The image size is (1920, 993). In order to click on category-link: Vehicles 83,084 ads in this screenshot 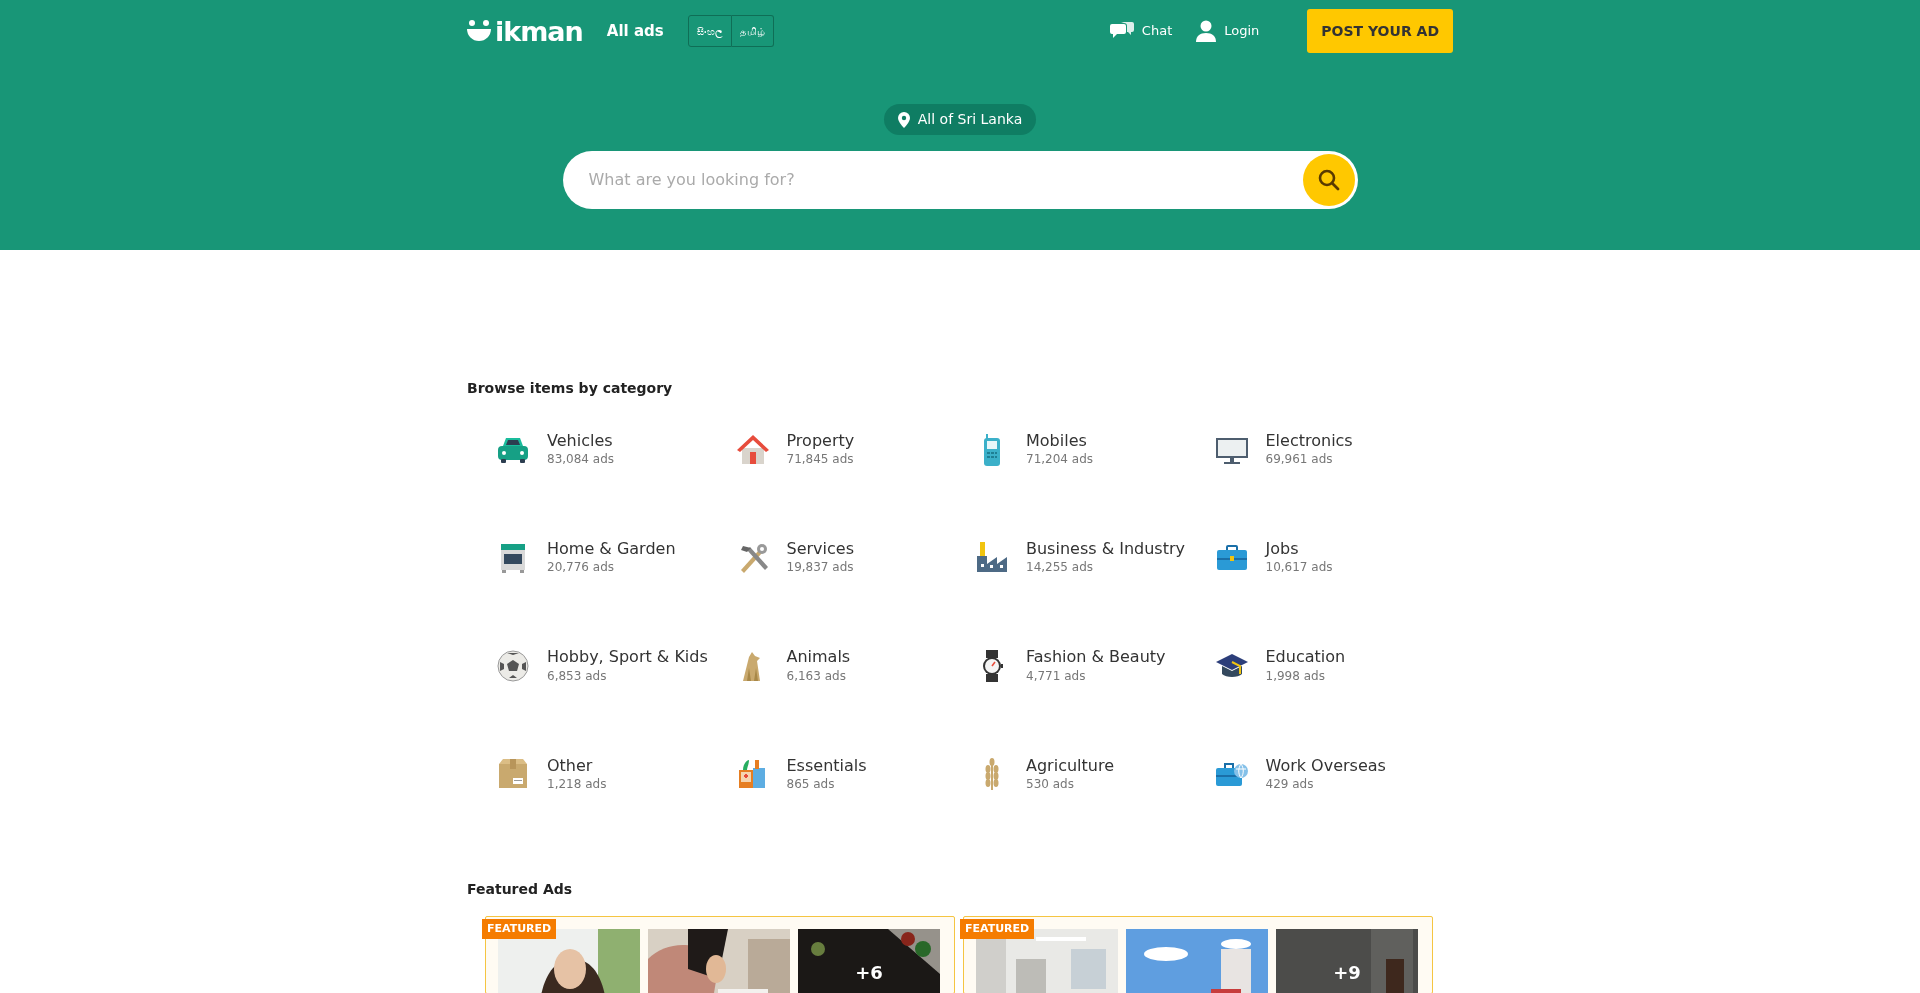, I will do `click(615, 450)`.